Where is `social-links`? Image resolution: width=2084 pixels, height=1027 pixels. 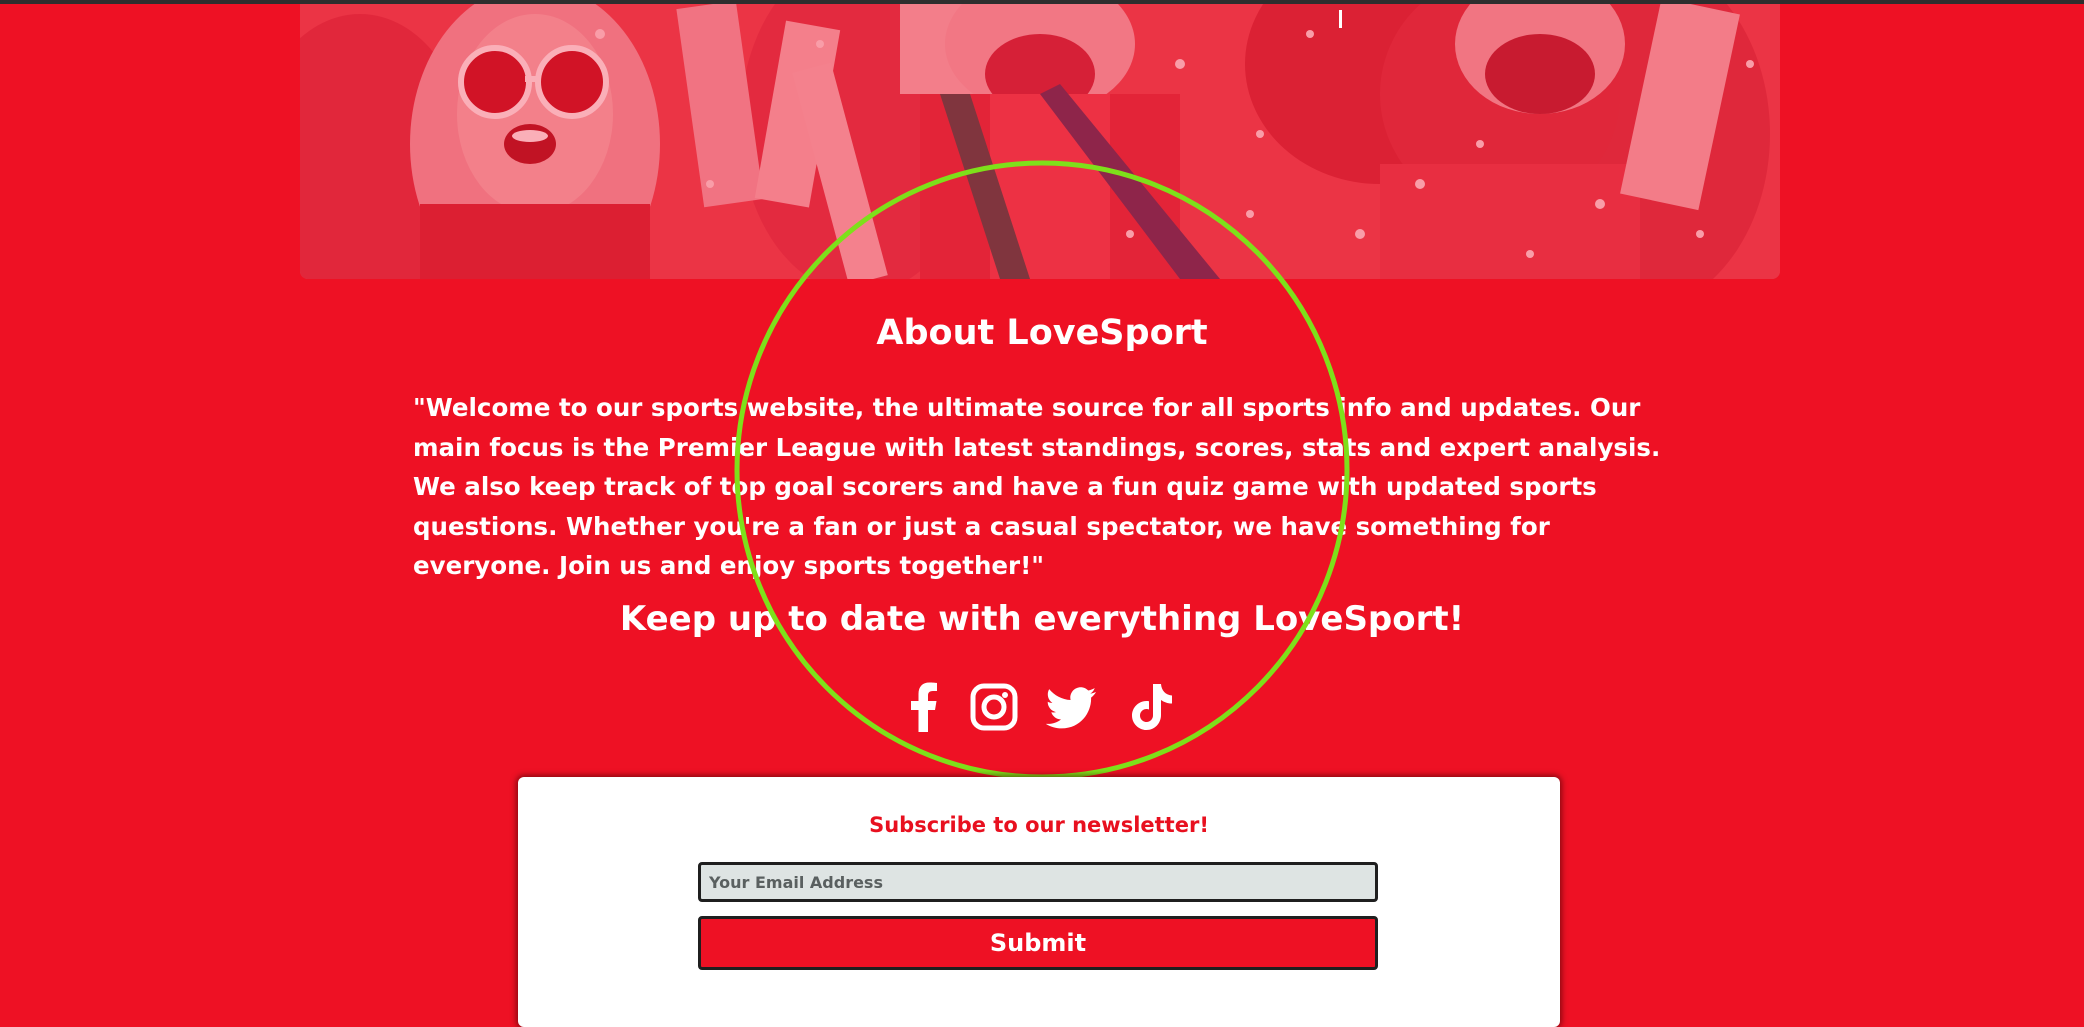
social-links is located at coordinates (1042, 707).